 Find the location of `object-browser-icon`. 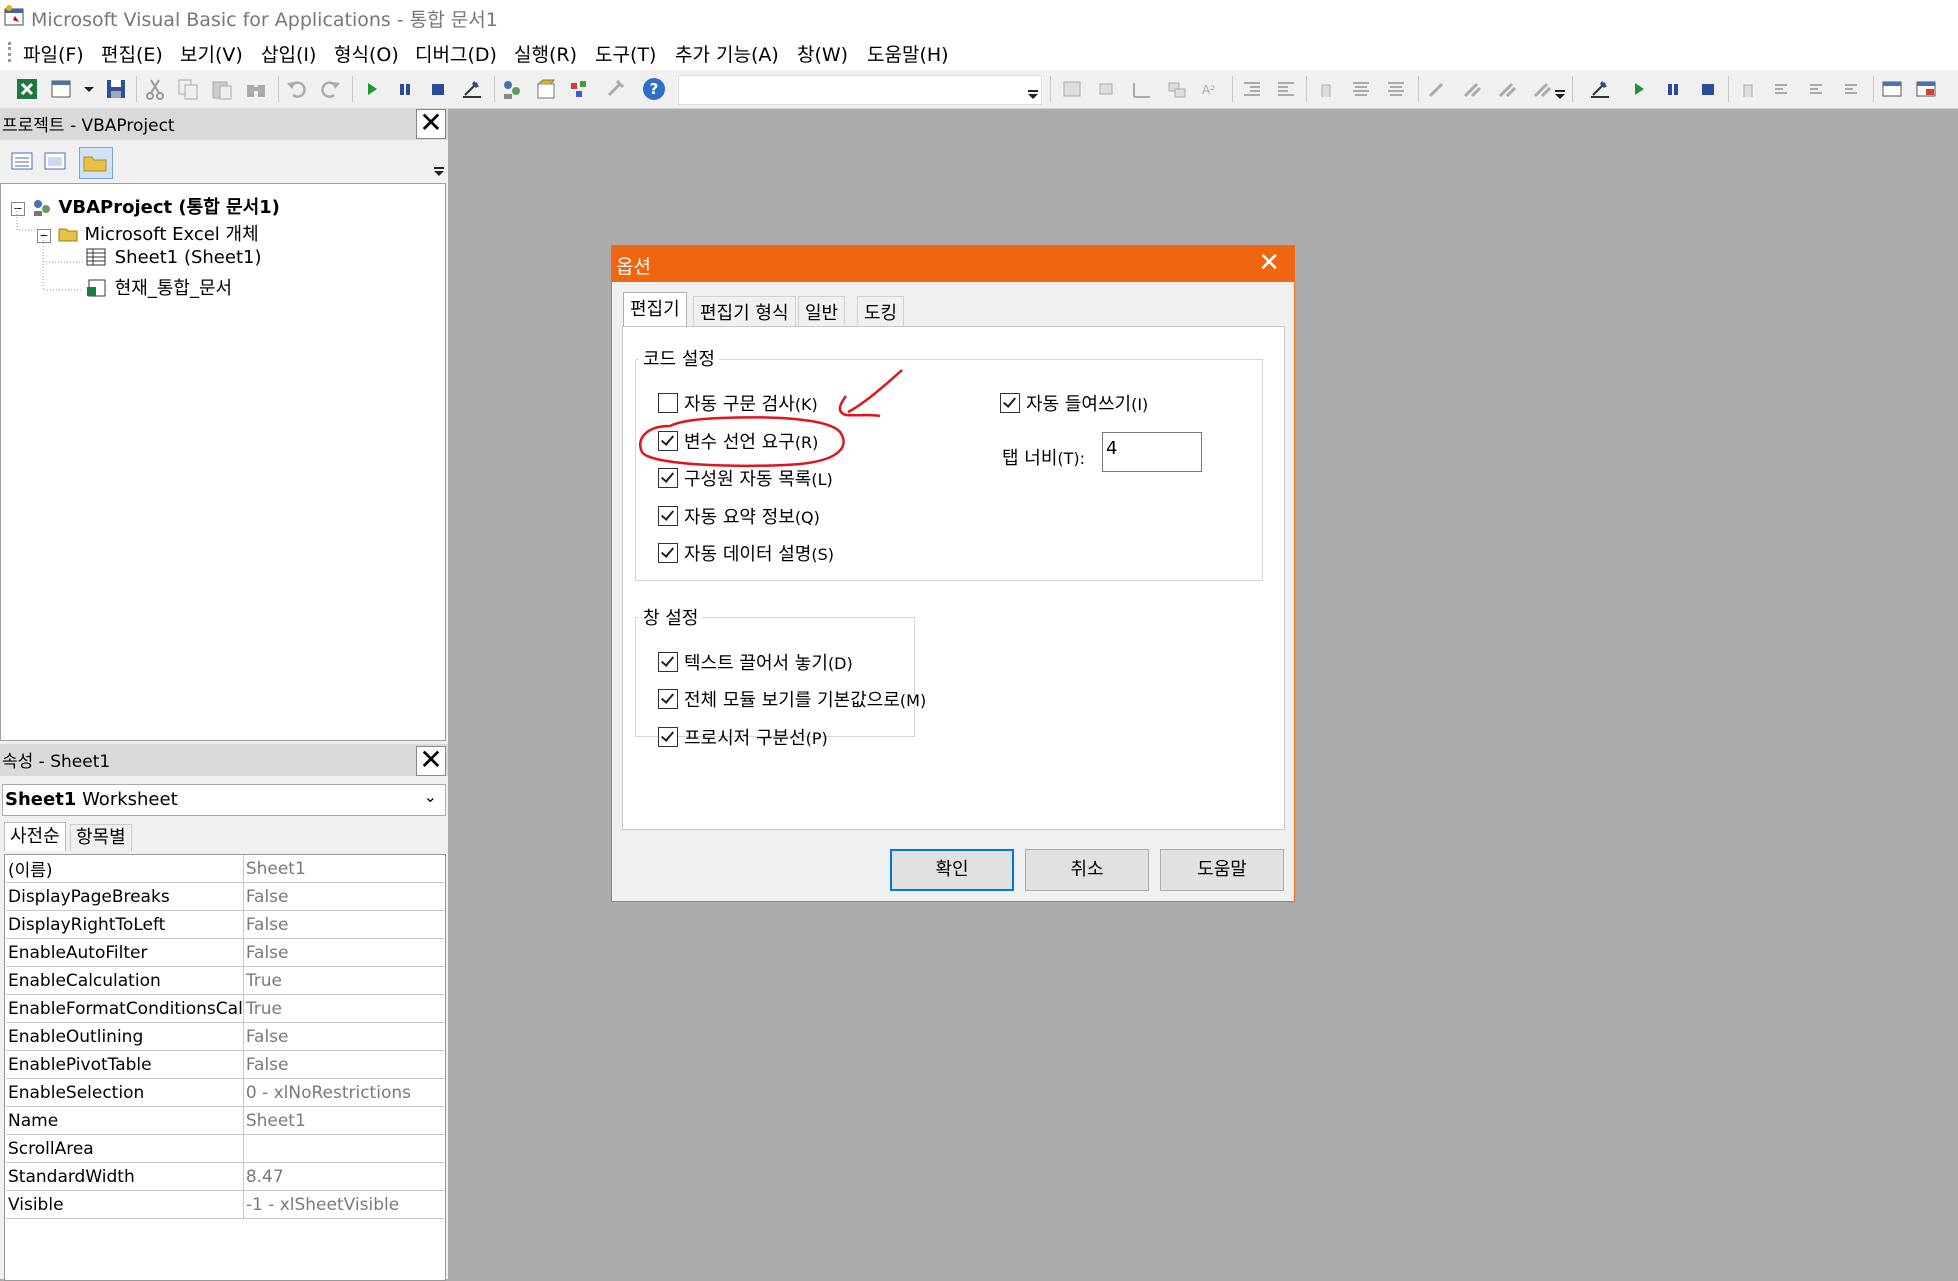

object-browser-icon is located at coordinates (580, 89).